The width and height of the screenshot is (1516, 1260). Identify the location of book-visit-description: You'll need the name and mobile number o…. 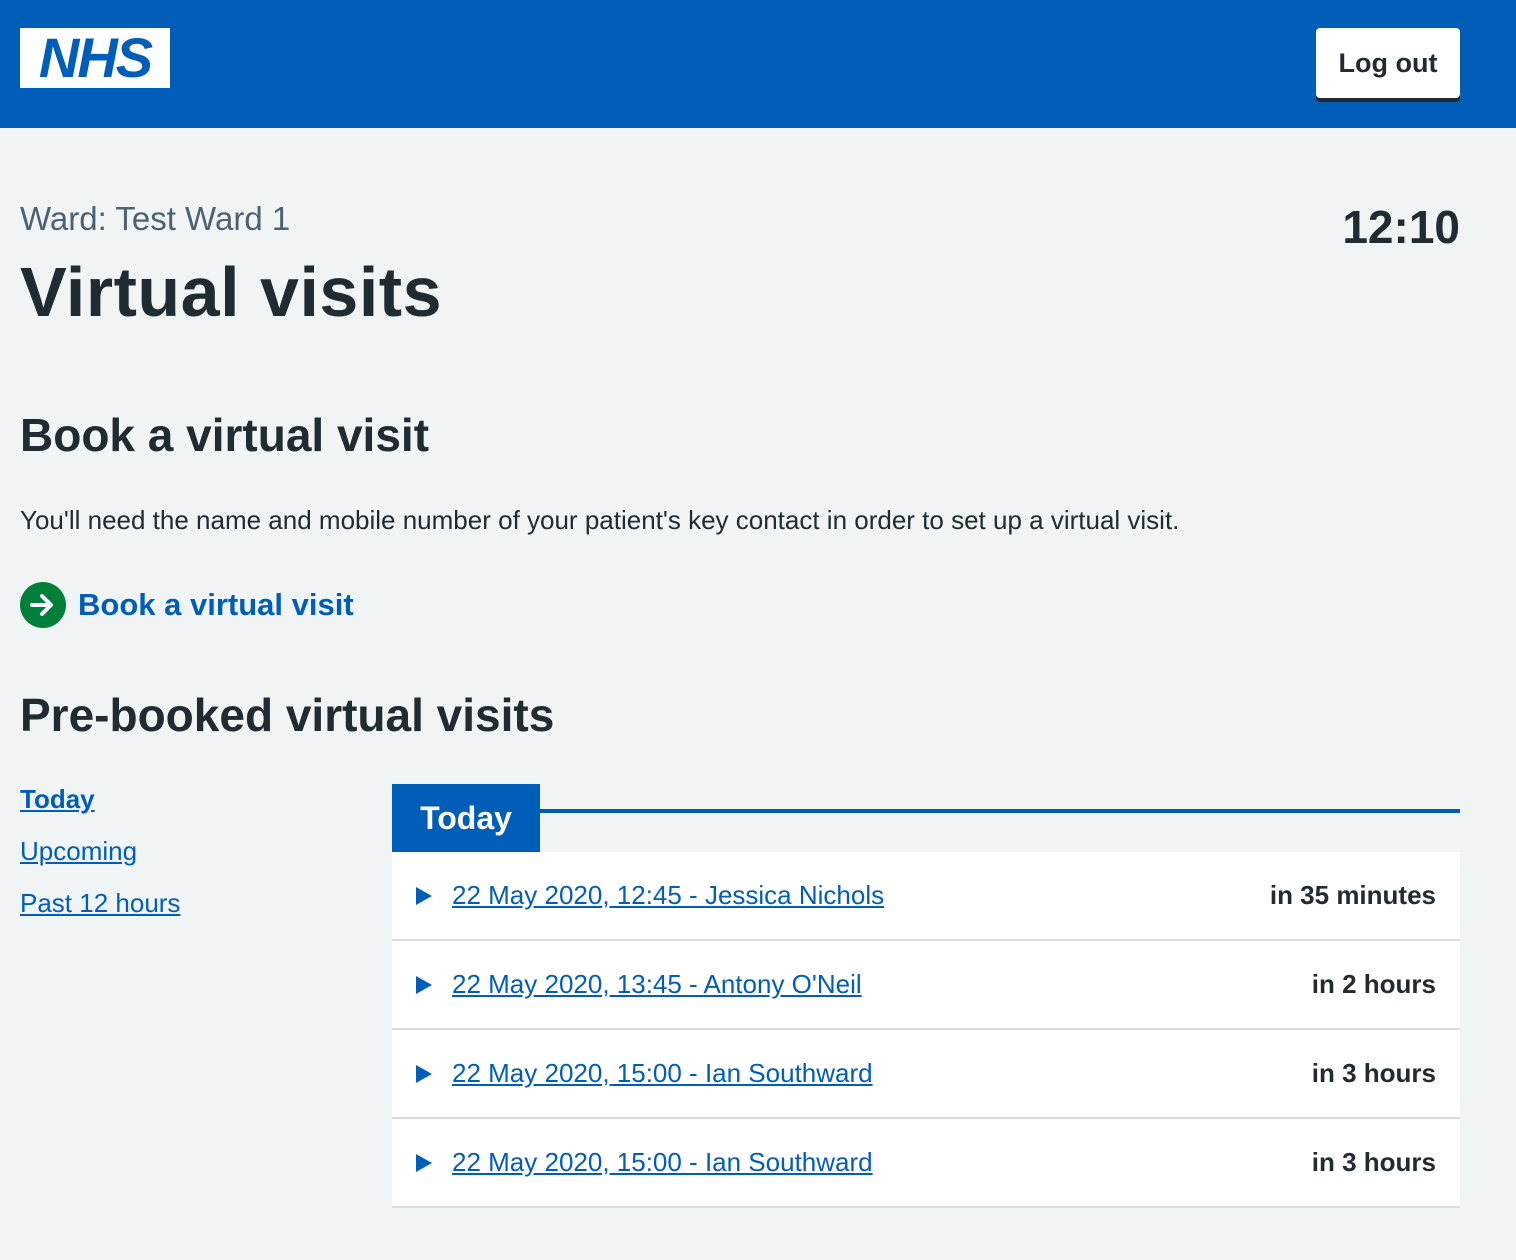
(600, 520).